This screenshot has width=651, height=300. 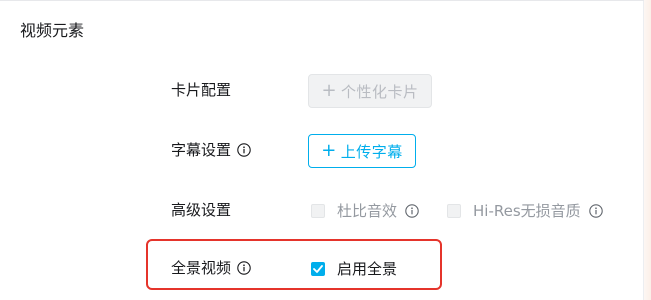 I want to click on hires-audio-label: Hi-Res无损音质, so click(x=527, y=211).